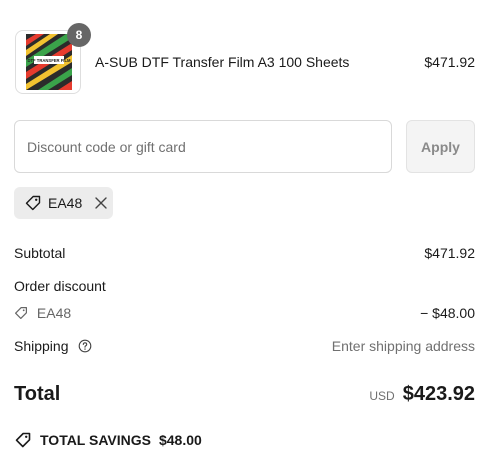  Describe the element at coordinates (244, 253) in the screenshot. I see `subtotal-row: Subtotal $471.92` at that location.